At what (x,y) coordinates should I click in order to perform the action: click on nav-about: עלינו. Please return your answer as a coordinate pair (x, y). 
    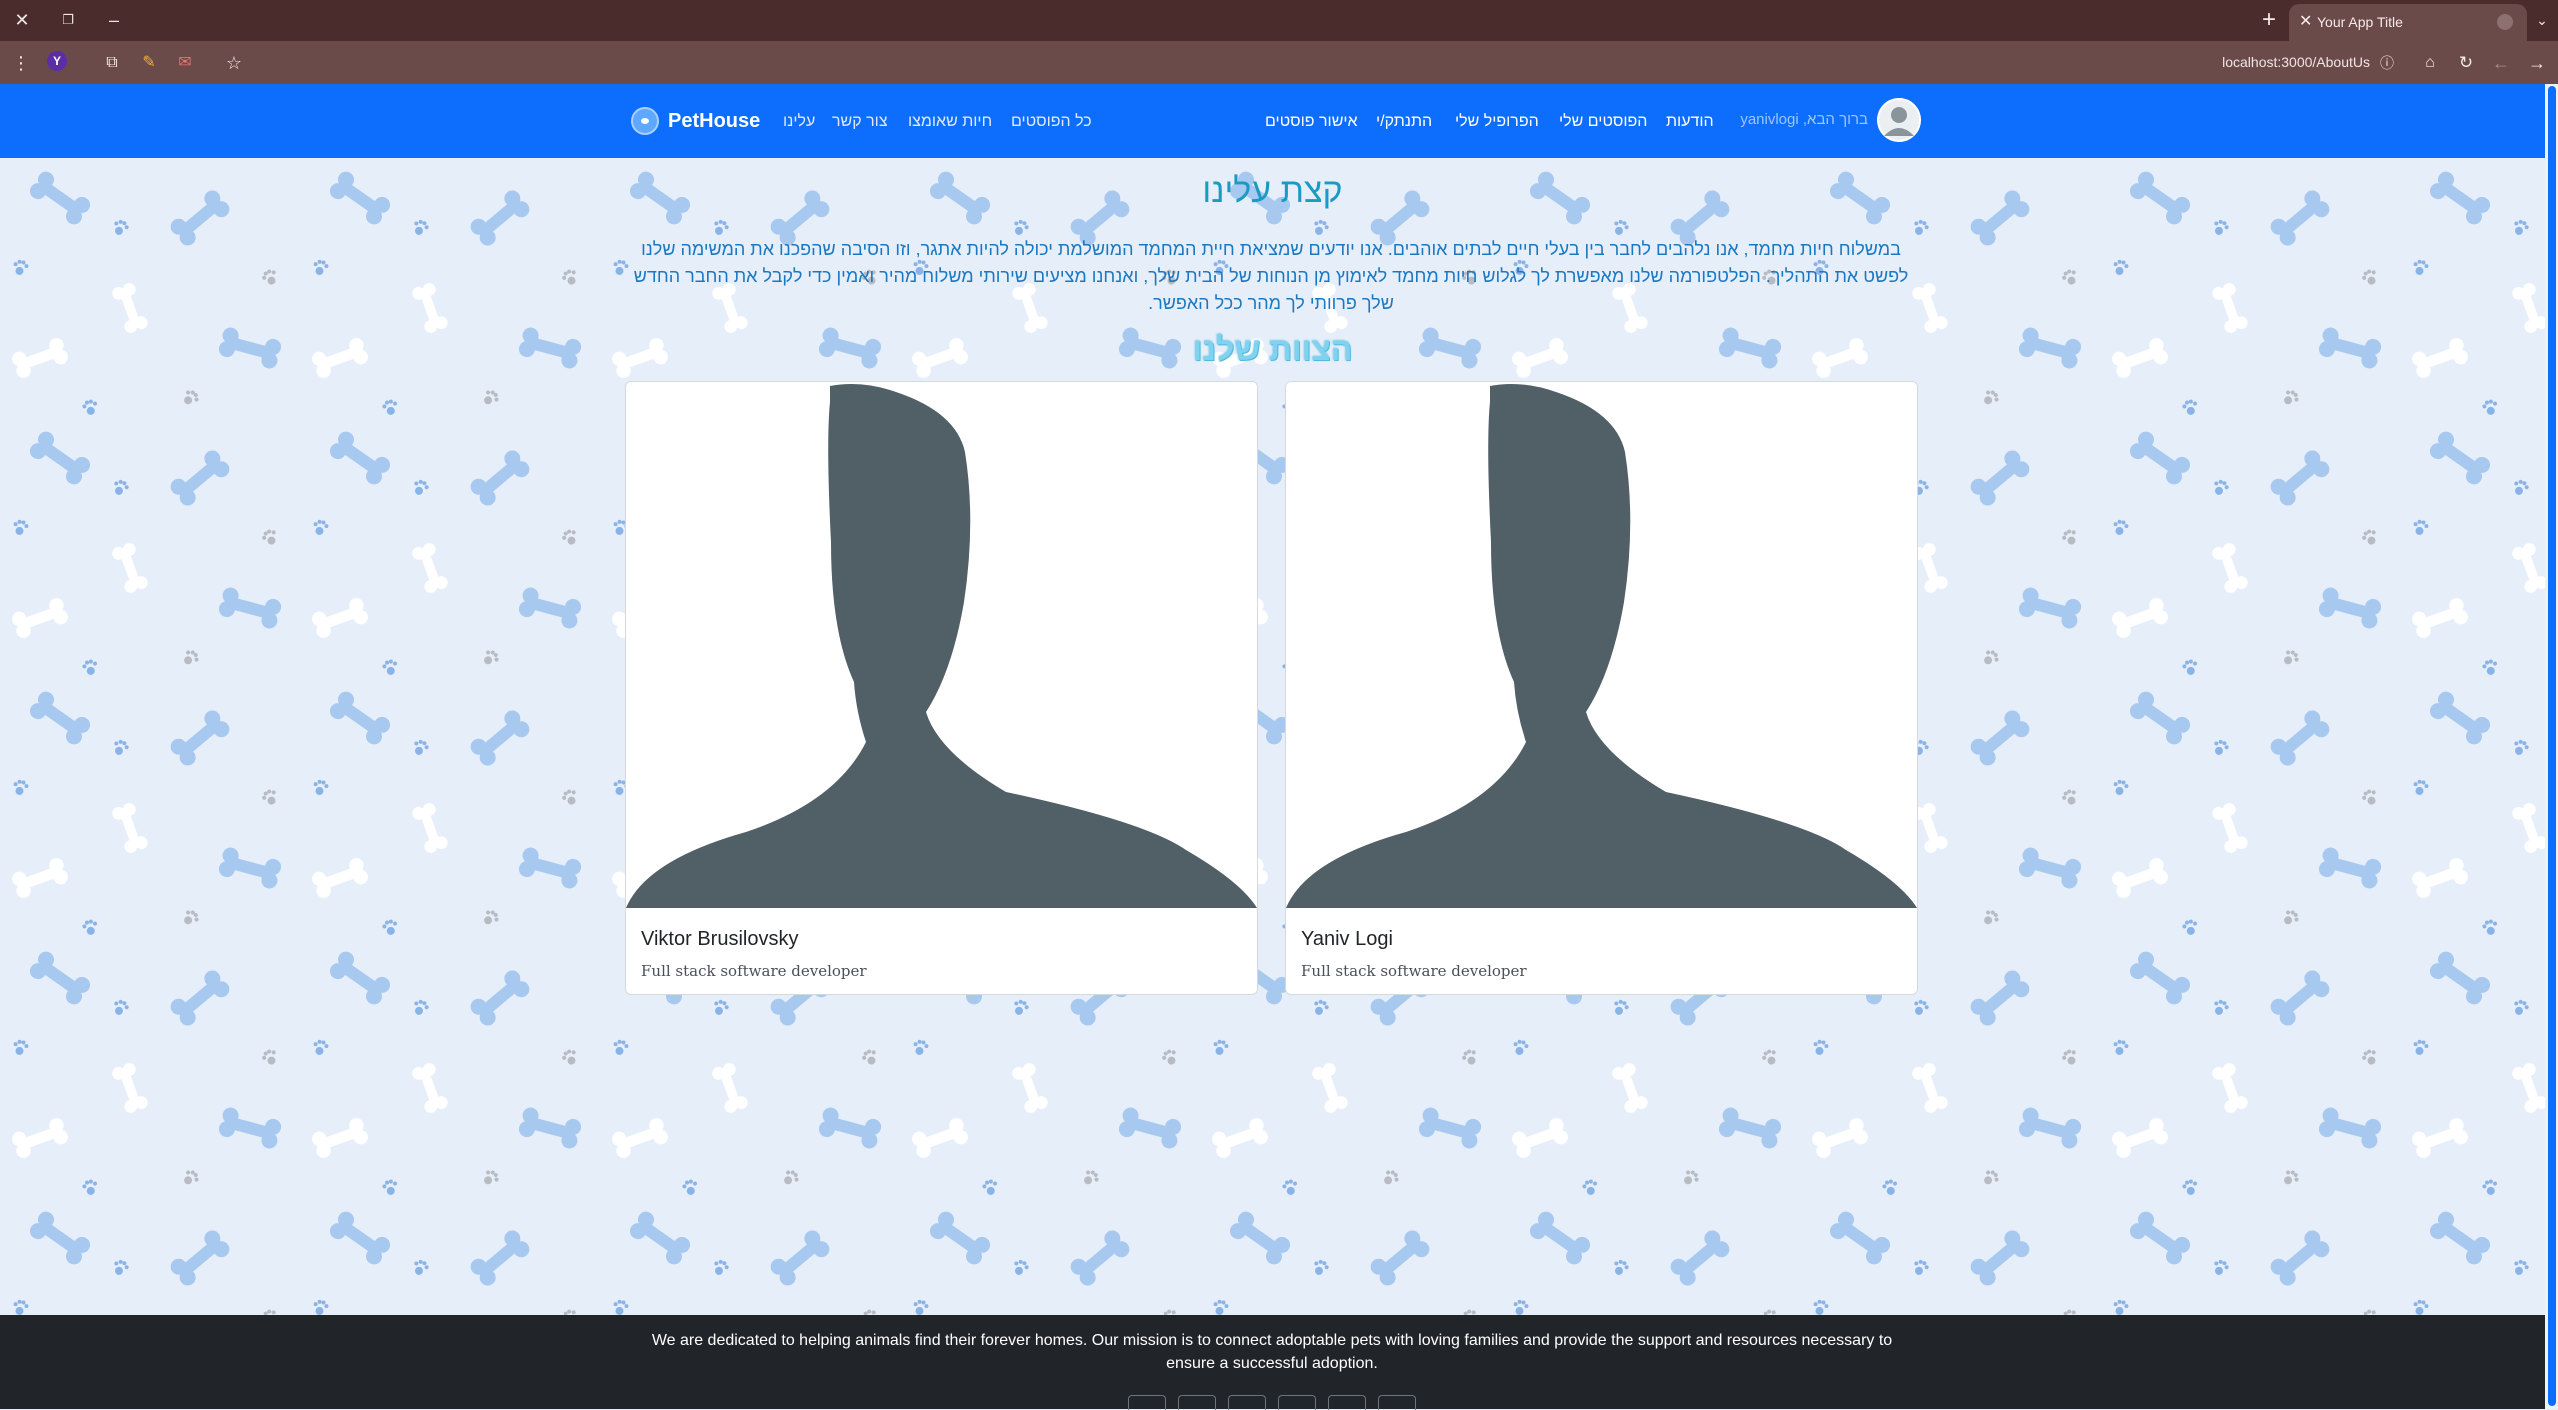
    Looking at the image, I should click on (799, 122).